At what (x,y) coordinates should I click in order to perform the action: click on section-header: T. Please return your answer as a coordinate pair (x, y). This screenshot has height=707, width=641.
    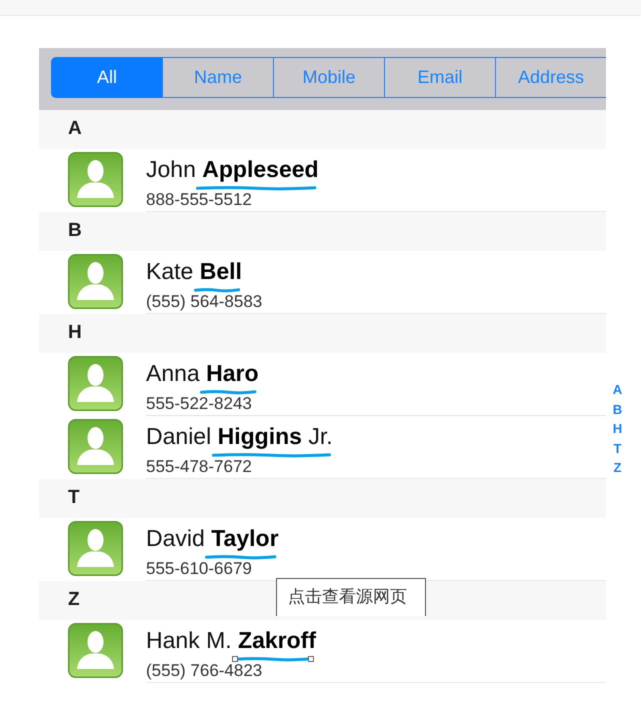
    Looking at the image, I should click on (322, 498).